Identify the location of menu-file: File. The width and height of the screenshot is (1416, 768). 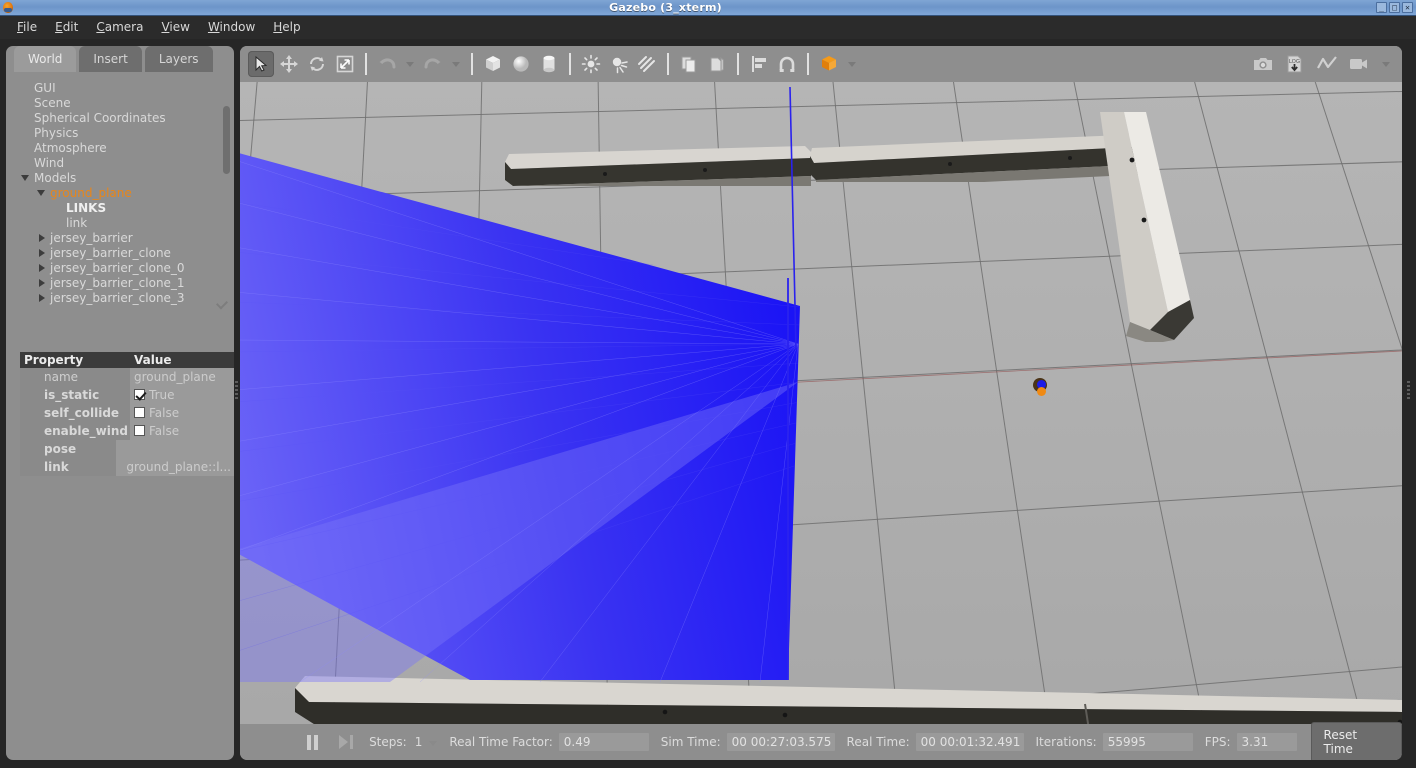
(27, 27).